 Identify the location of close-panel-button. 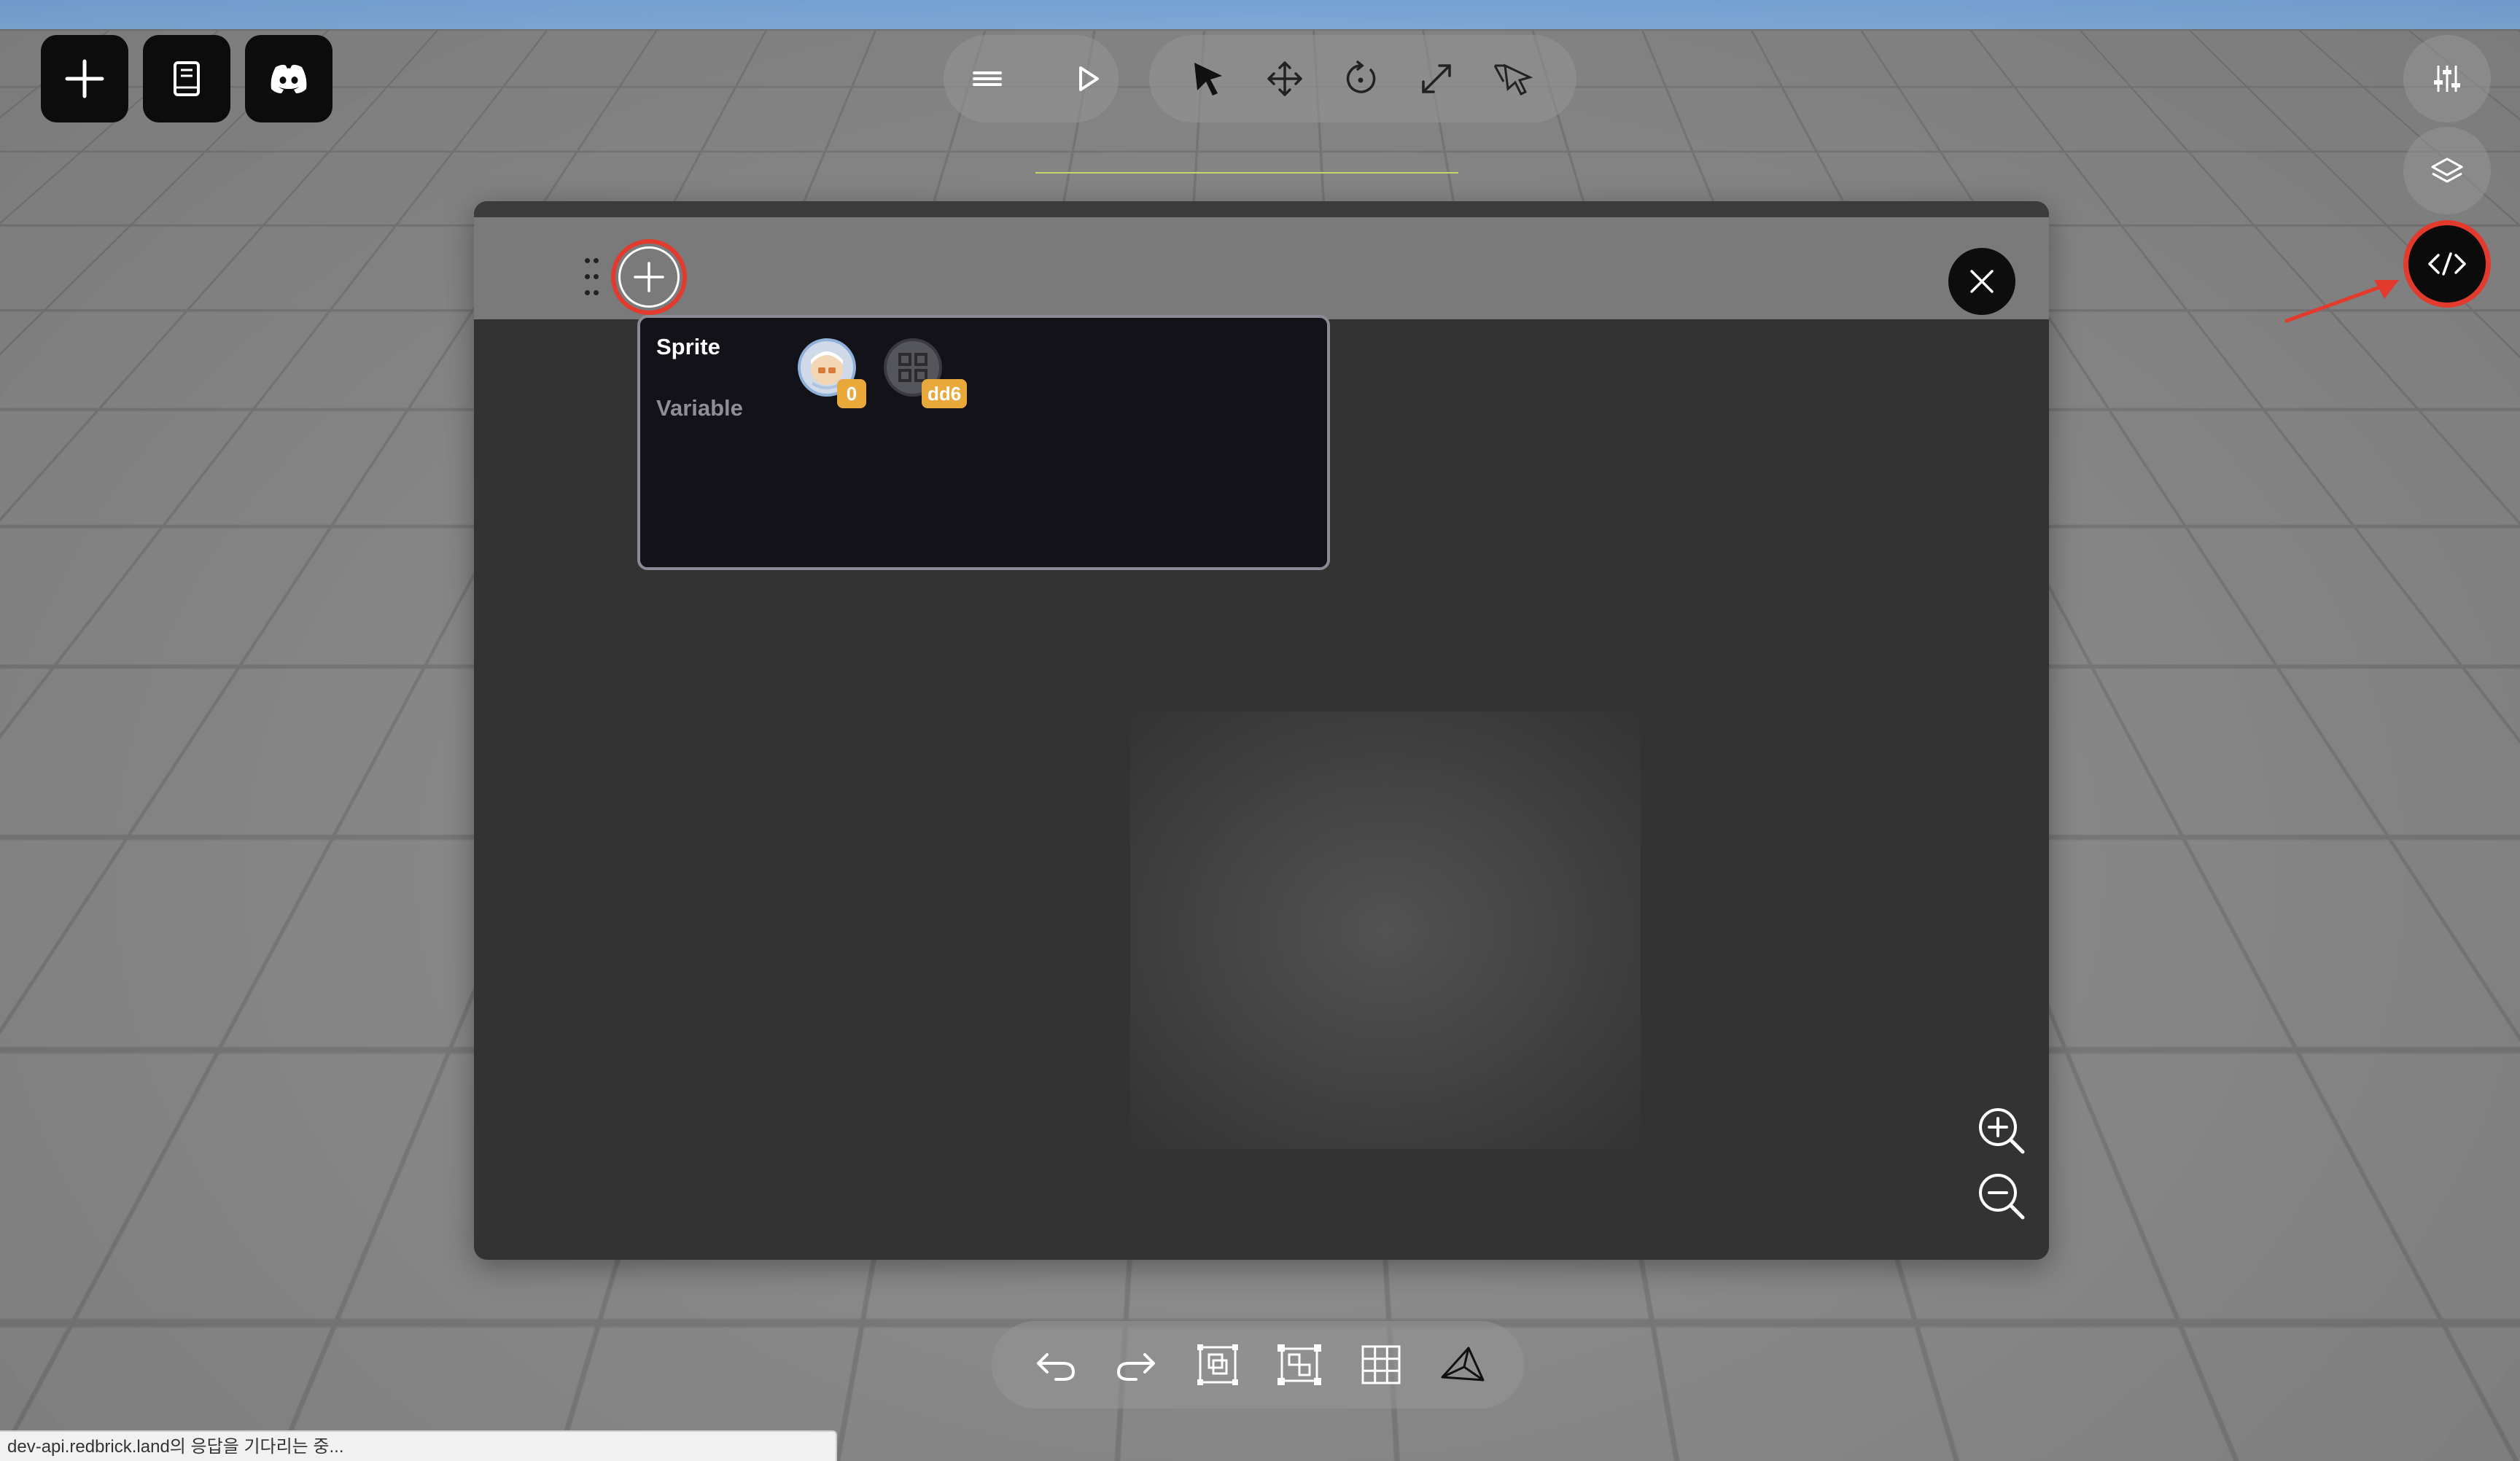
(1981, 281).